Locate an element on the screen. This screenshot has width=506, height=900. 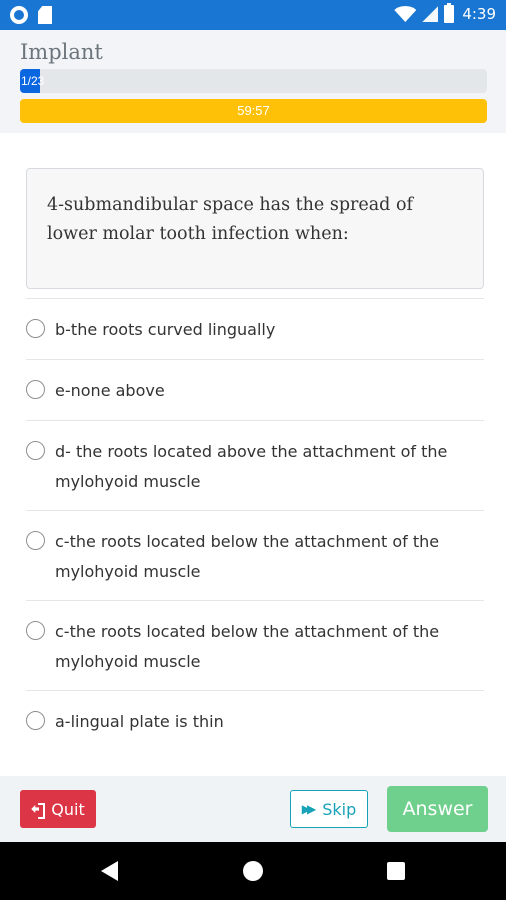
quit-label: Quit is located at coordinates (68, 809).